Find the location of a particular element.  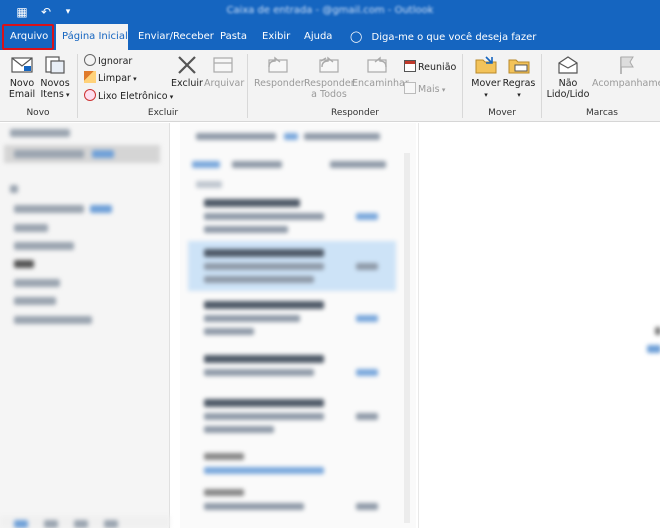

novo-email-button: Novo Email is located at coordinates (22, 77).